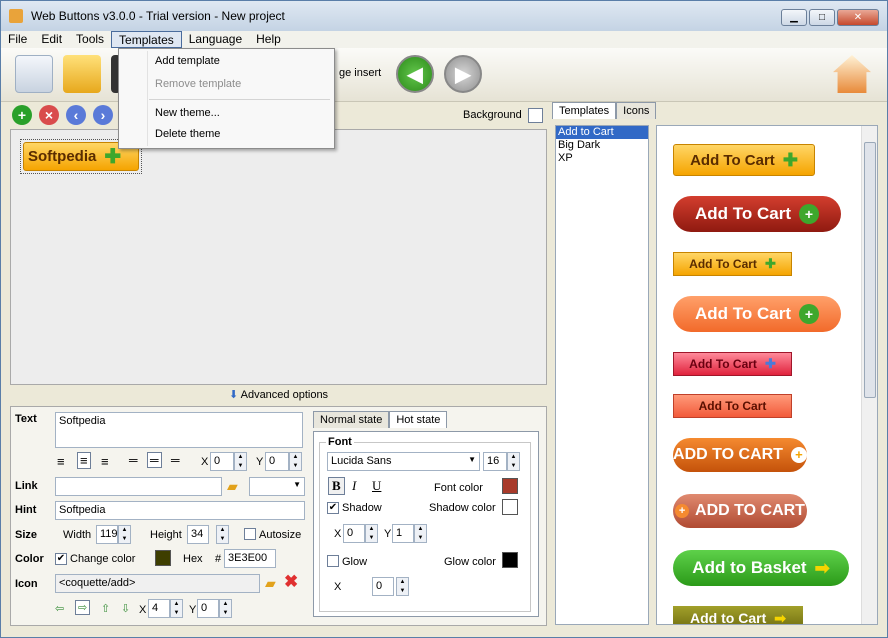 This screenshot has width=888, height=638. What do you see at coordinates (103, 115) in the screenshot?
I see `move-right-icon: ›` at bounding box center [103, 115].